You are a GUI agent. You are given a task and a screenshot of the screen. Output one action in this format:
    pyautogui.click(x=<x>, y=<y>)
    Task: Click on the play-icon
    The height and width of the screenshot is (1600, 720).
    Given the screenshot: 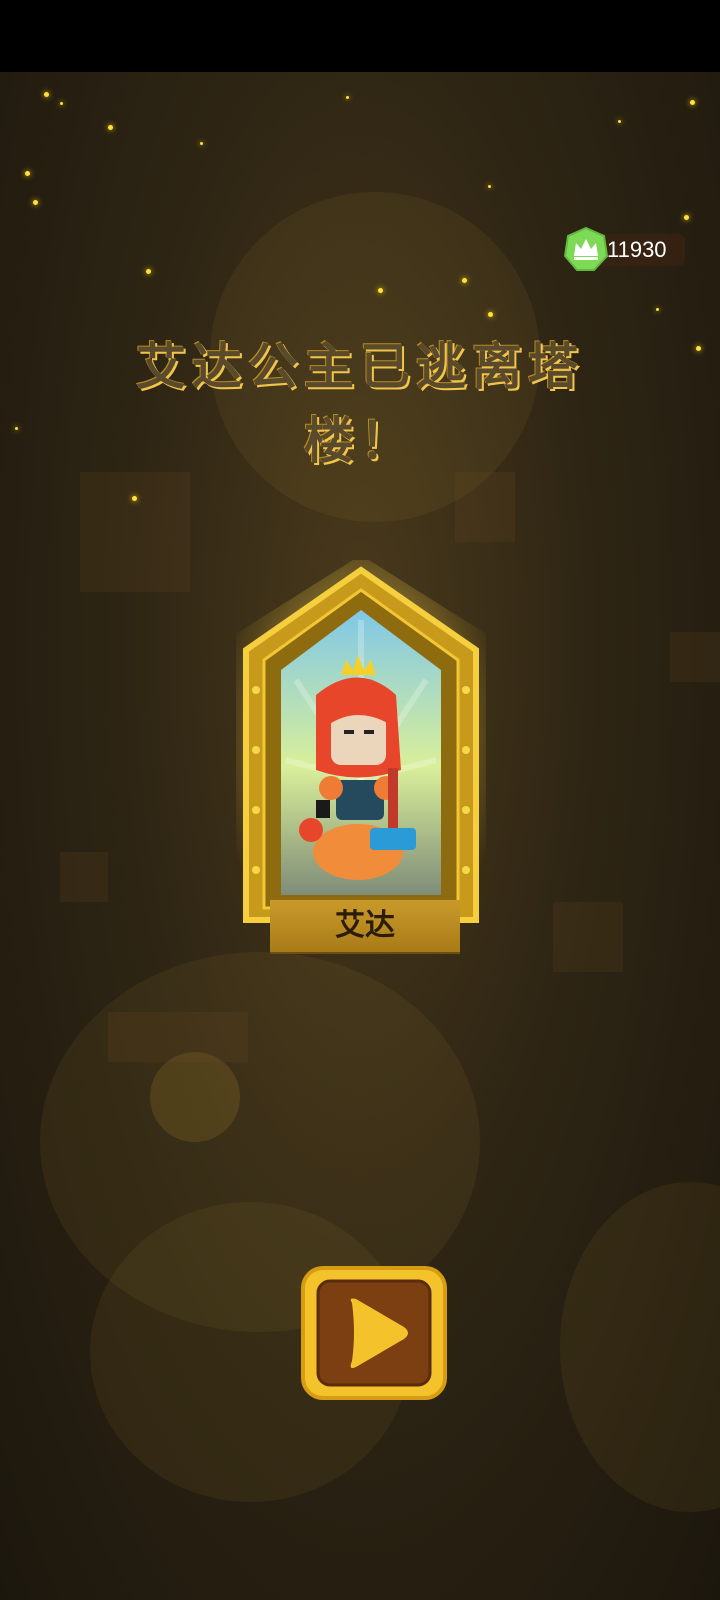 What is the action you would take?
    pyautogui.click(x=374, y=1333)
    